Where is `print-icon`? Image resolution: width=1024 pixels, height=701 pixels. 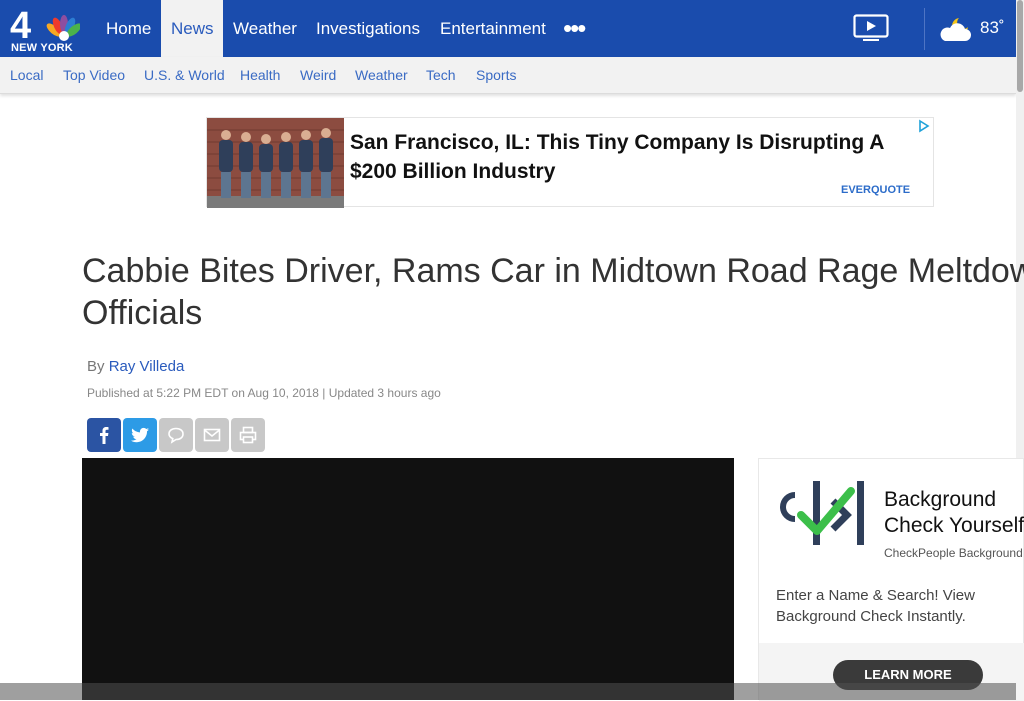
print-icon is located at coordinates (248, 435).